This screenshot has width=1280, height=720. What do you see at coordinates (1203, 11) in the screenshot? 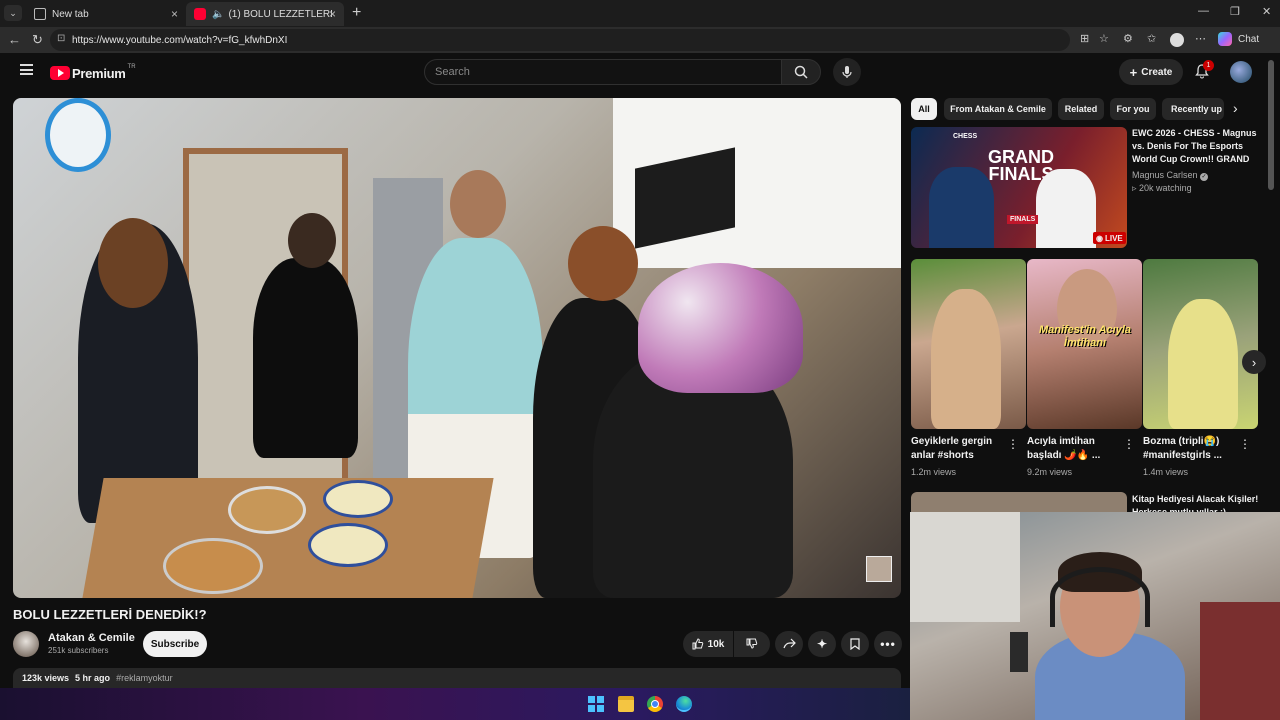
I see `minimize-icon: —` at bounding box center [1203, 11].